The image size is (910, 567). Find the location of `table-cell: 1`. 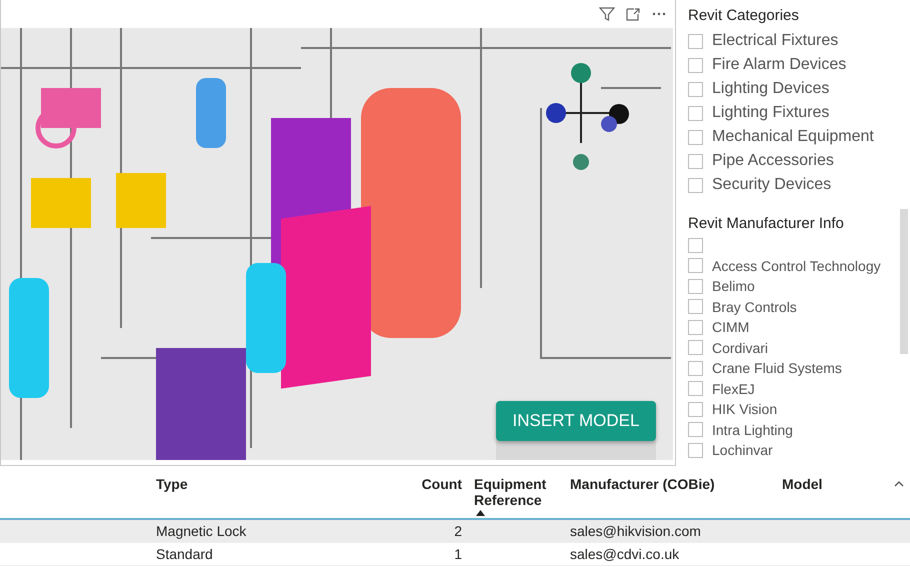

table-cell: 1 is located at coordinates (458, 554).